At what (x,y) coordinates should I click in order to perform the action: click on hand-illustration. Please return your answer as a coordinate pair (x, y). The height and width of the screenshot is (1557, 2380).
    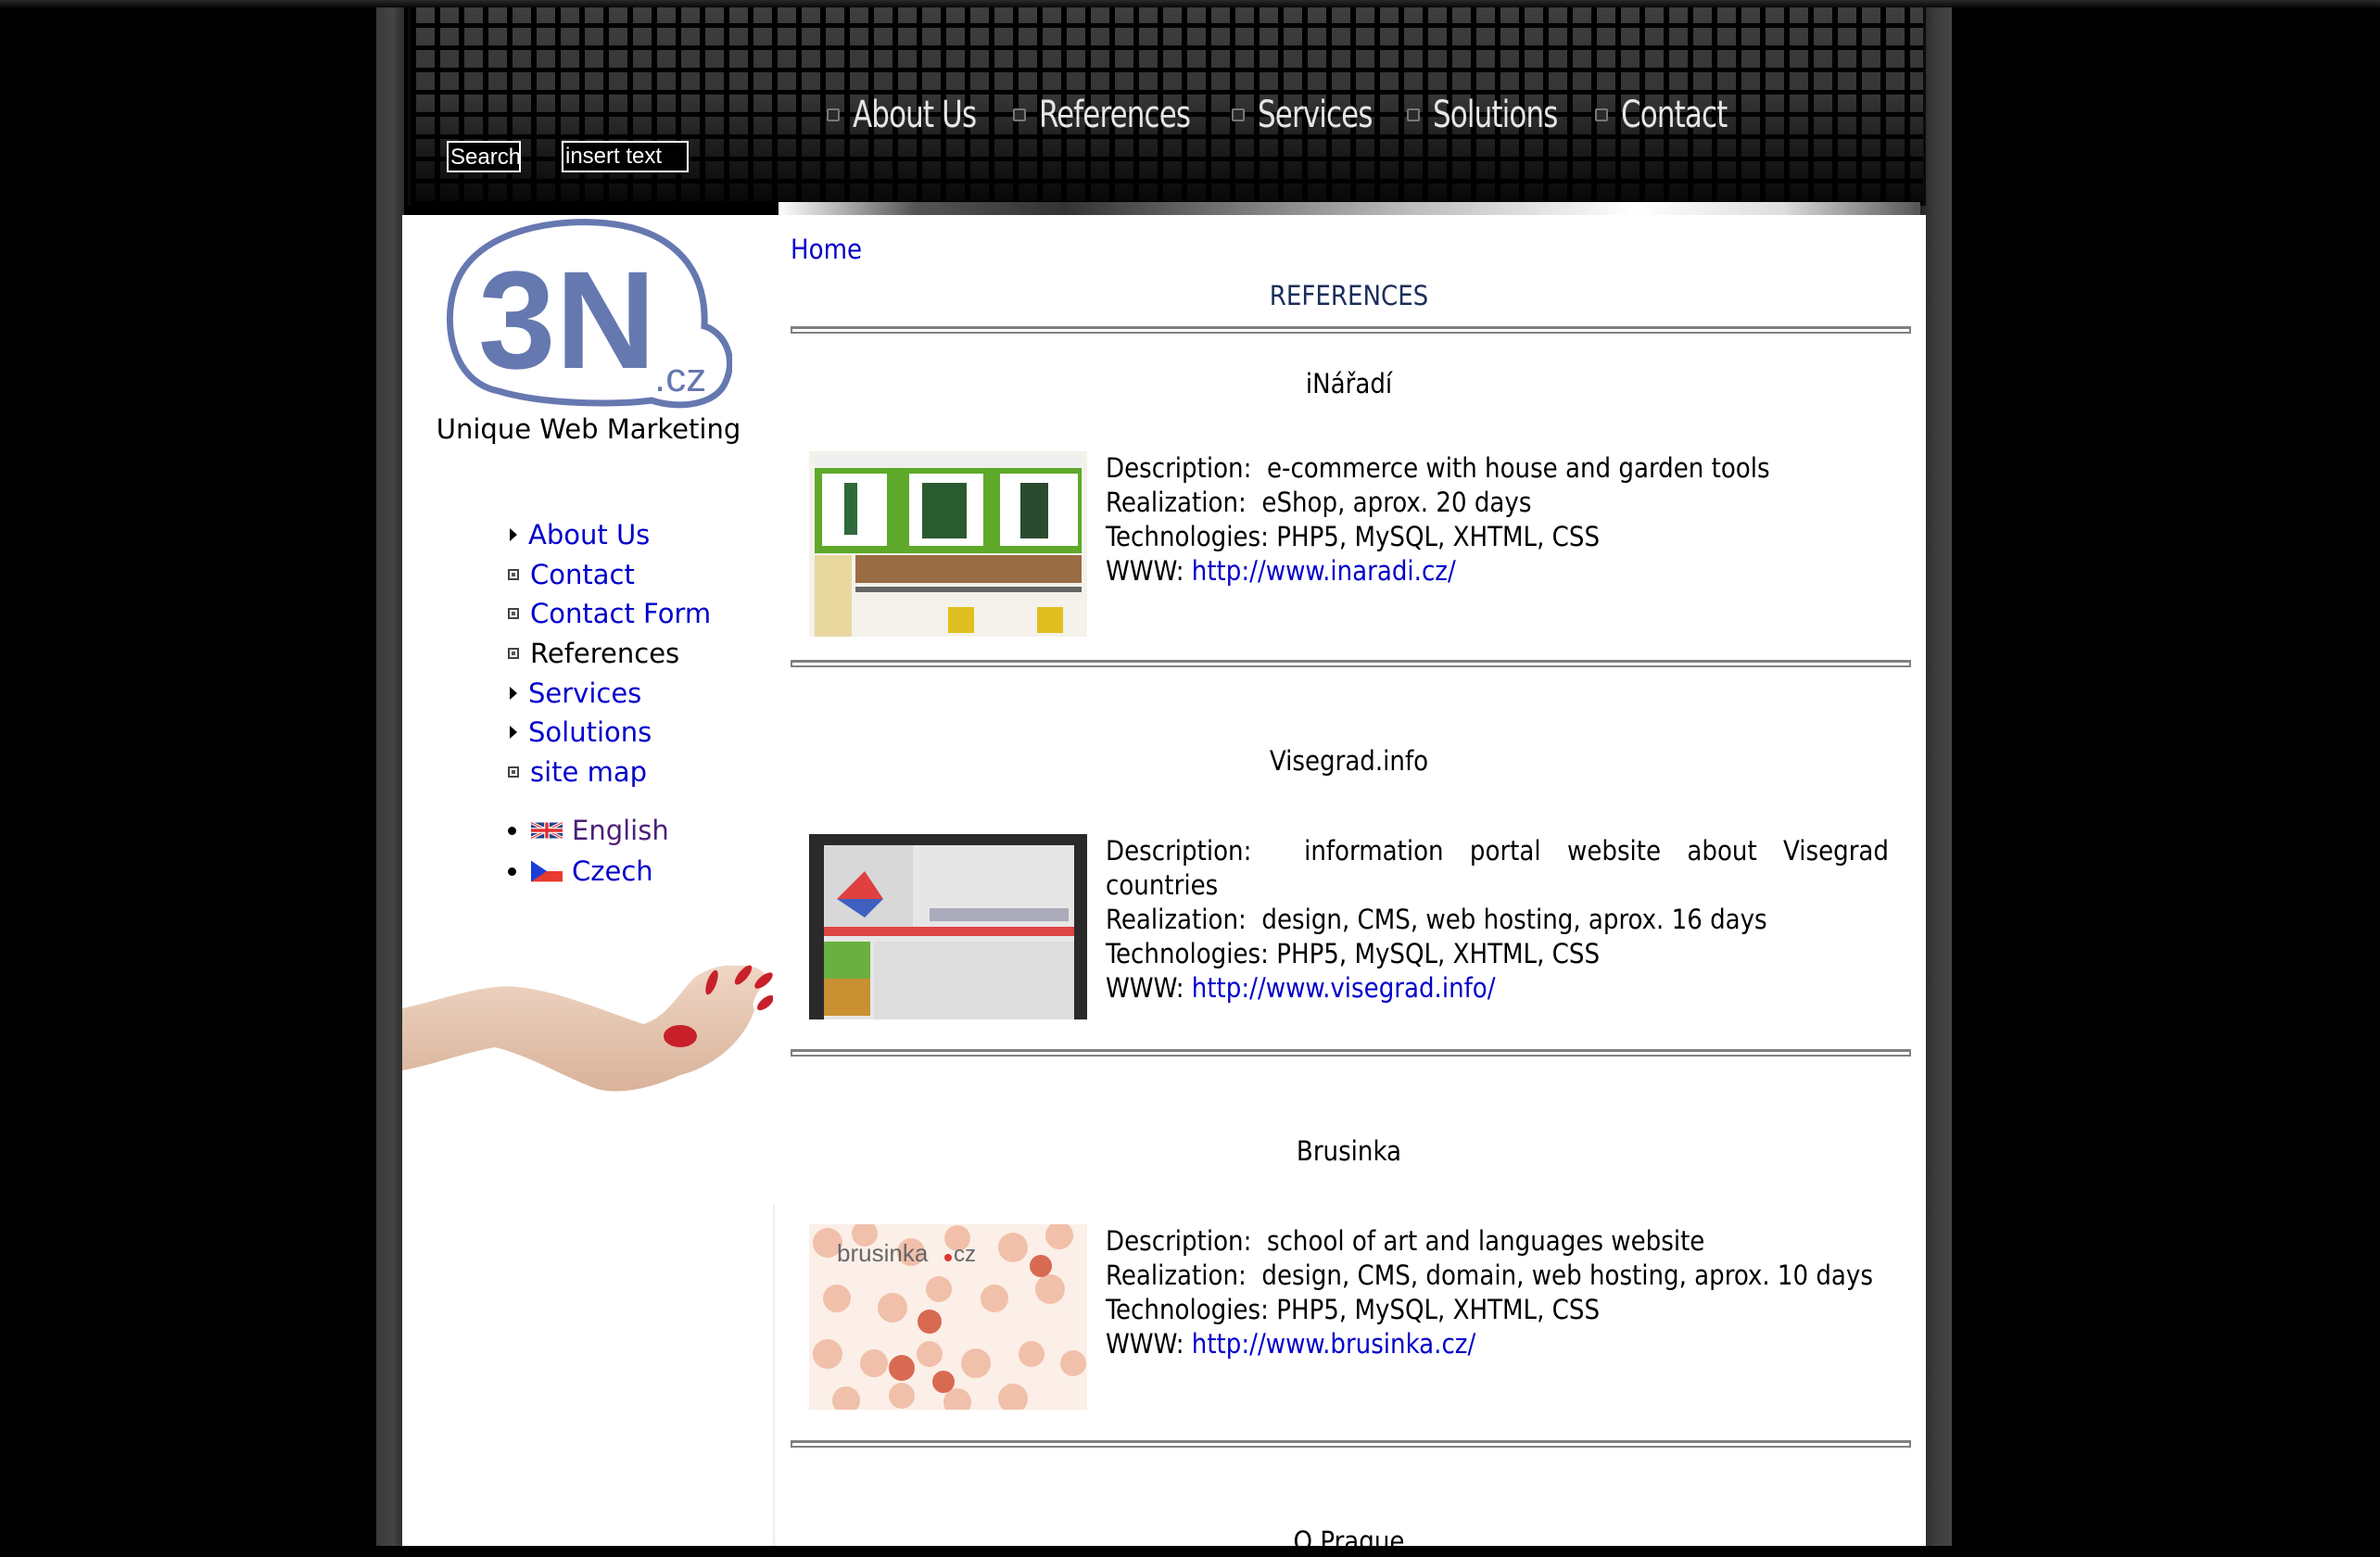
    Looking at the image, I should click on (587, 1028).